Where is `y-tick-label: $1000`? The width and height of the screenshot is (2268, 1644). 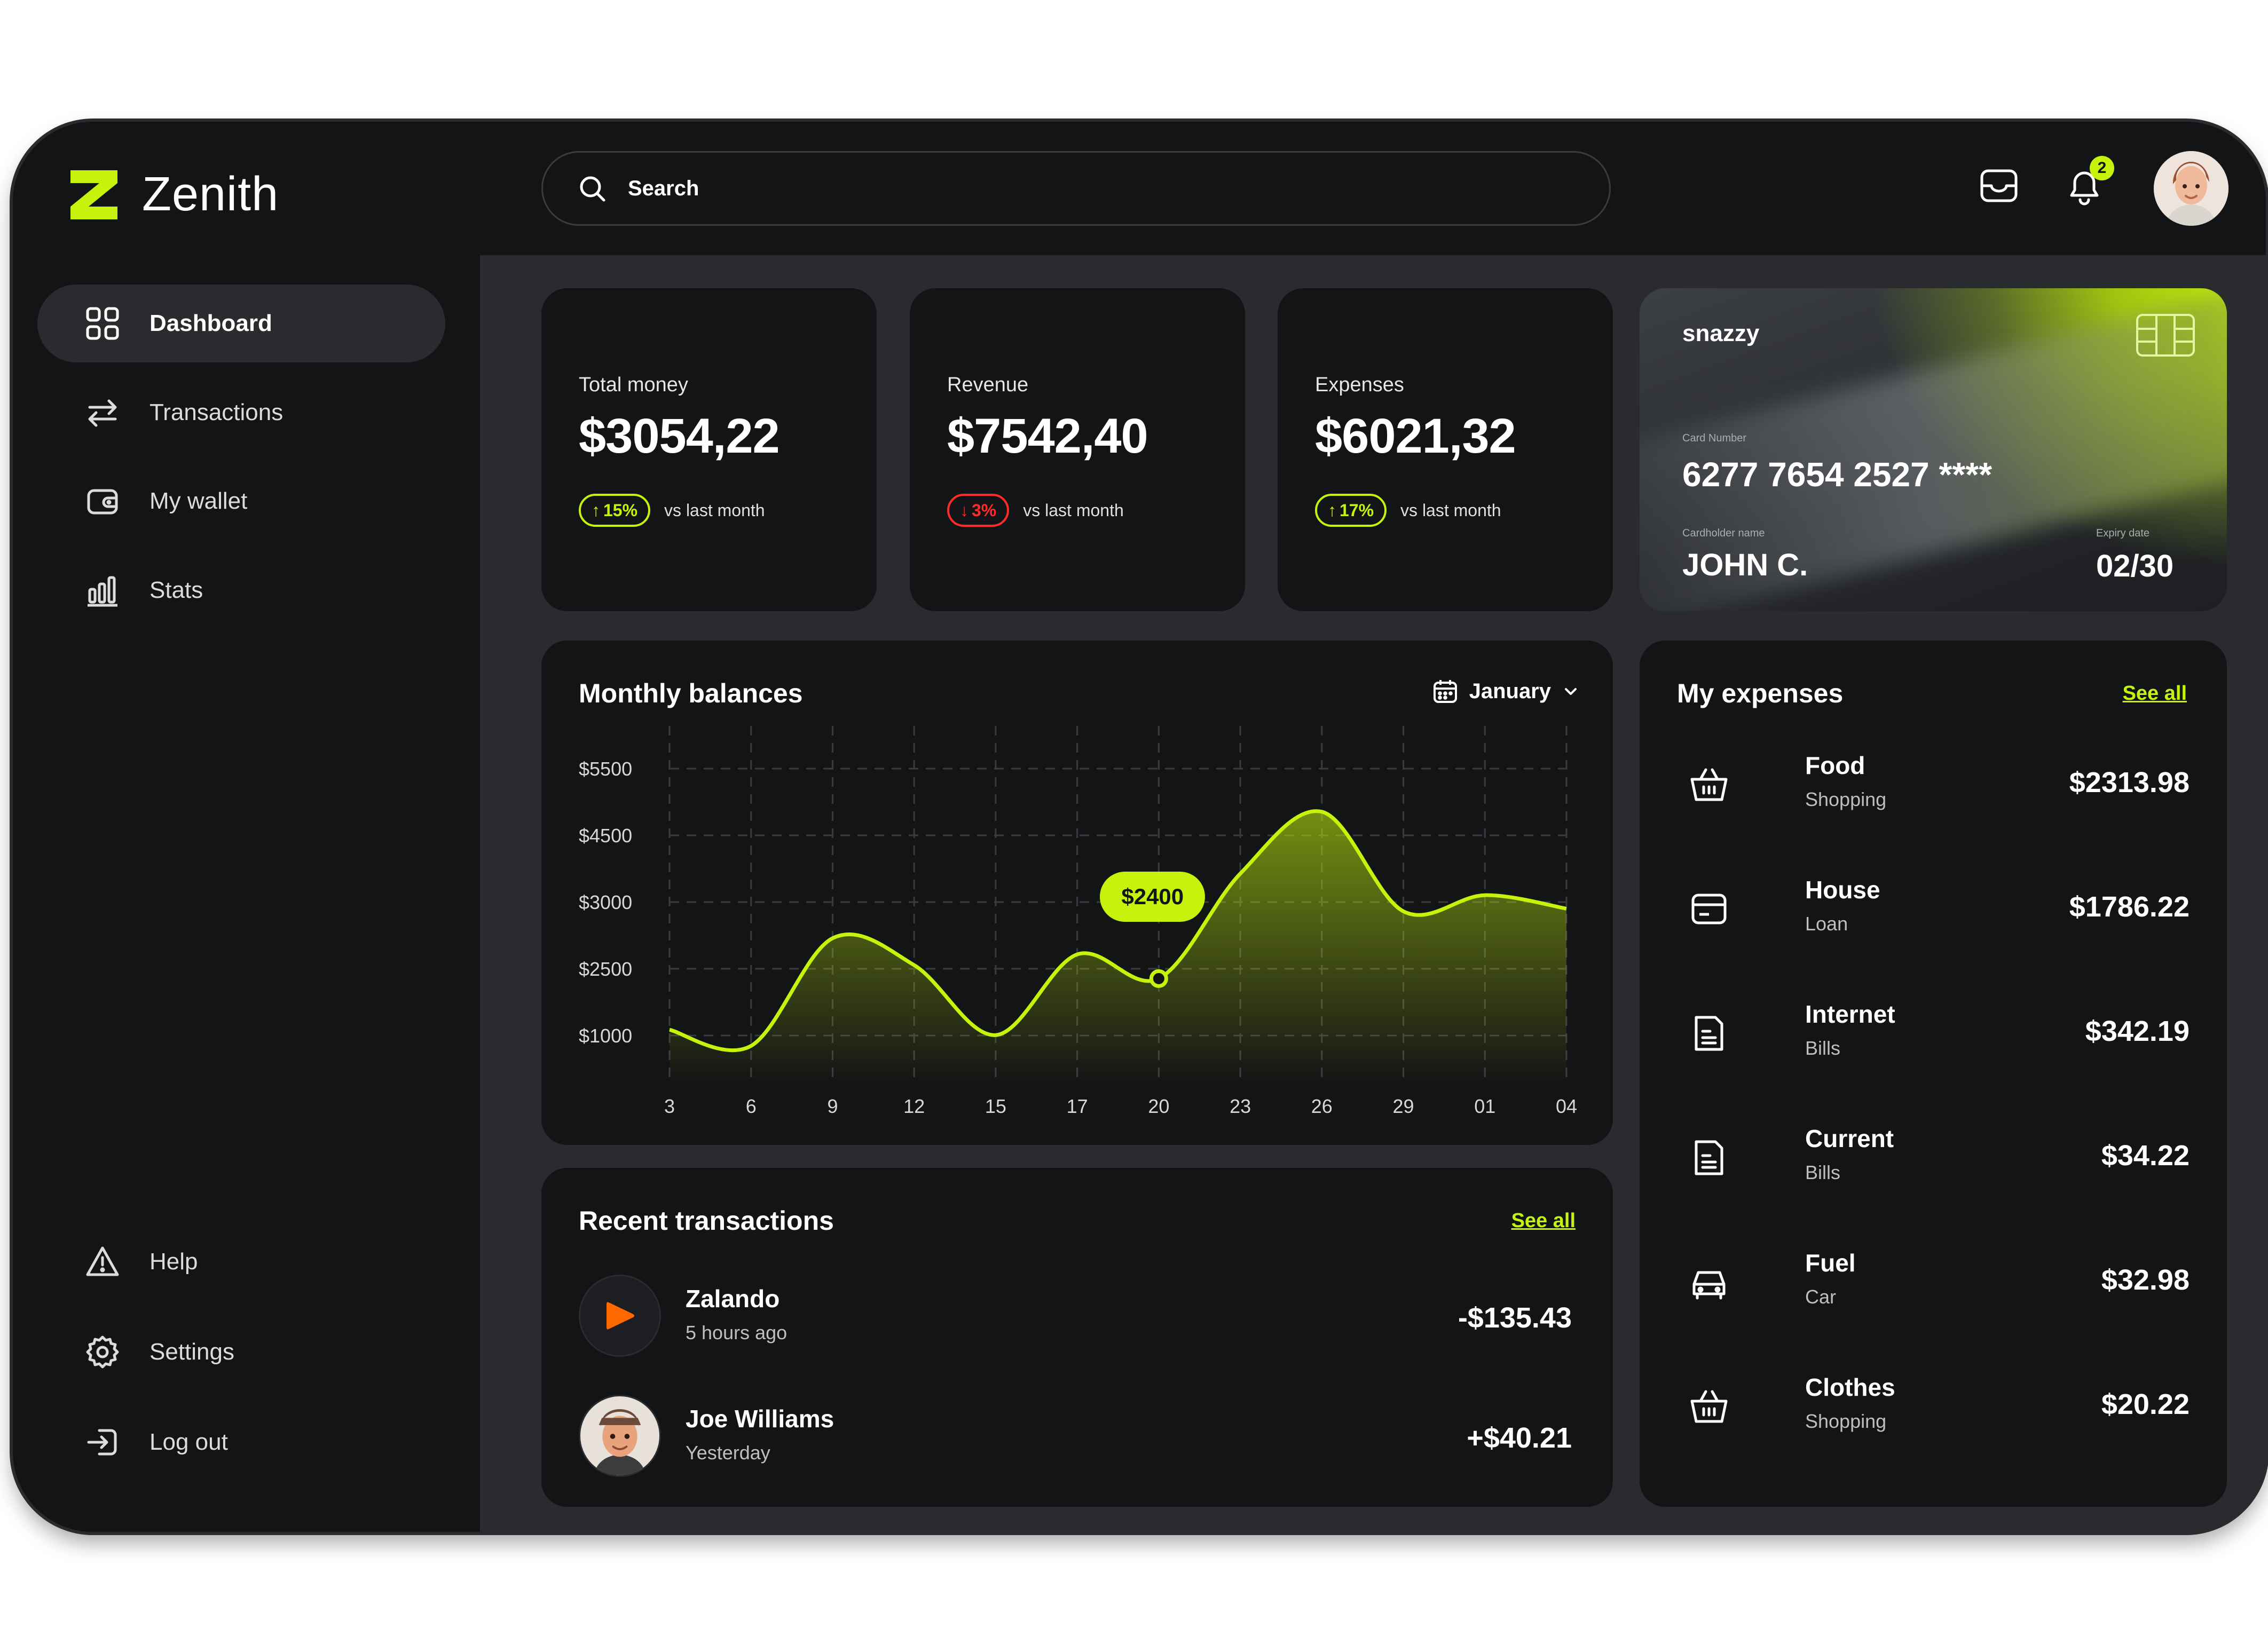 y-tick-label: $1000 is located at coordinates (605, 1036).